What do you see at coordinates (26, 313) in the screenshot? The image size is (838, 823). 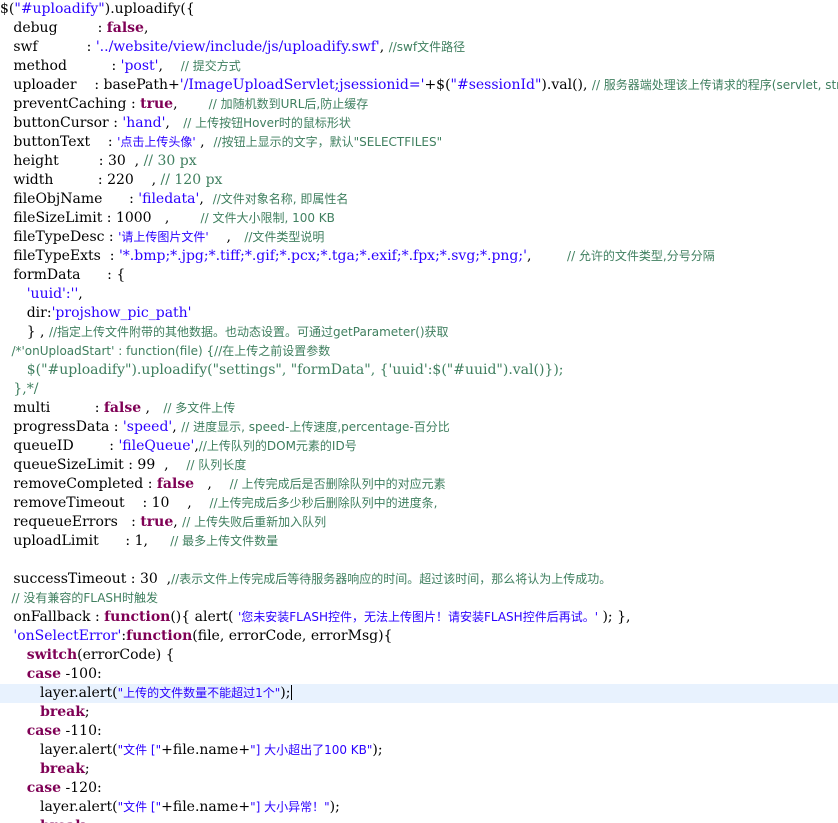 I see `code-token: dir:` at bounding box center [26, 313].